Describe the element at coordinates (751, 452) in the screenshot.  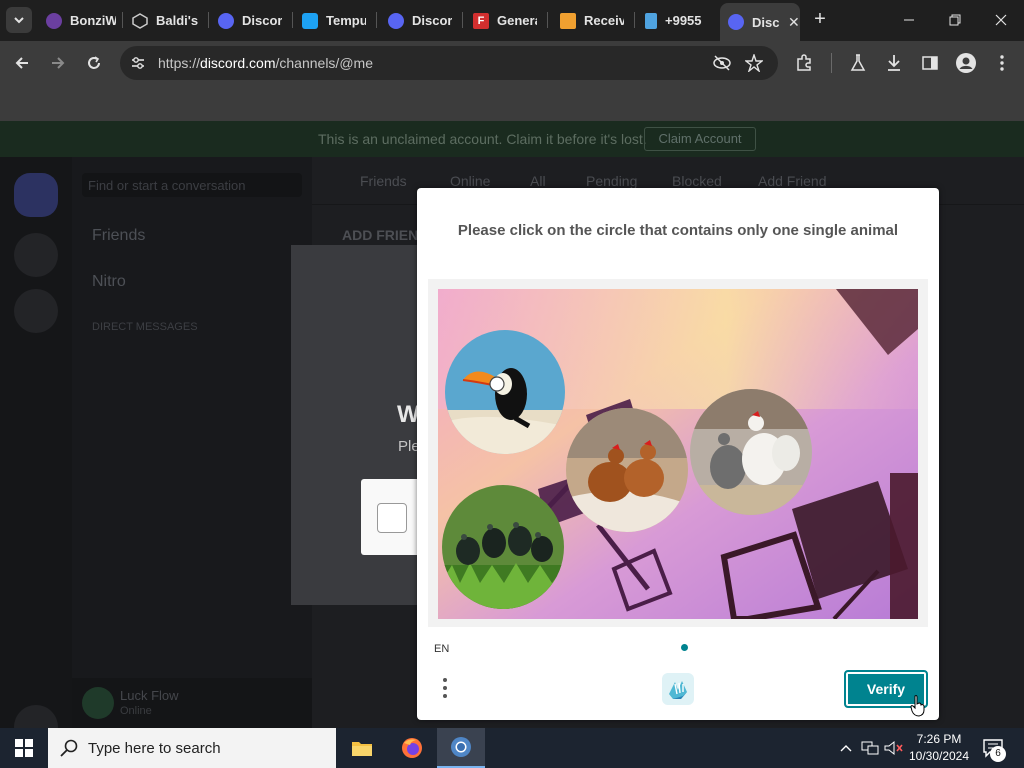
I see `circle-chickens-group` at that location.